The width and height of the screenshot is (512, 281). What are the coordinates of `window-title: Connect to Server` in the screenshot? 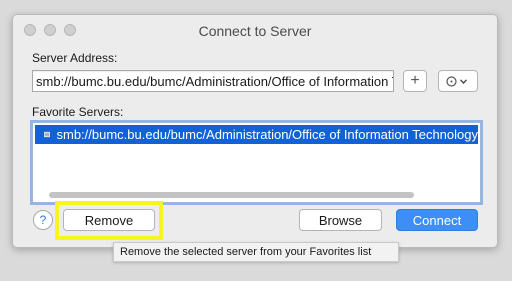 It's located at (255, 31).